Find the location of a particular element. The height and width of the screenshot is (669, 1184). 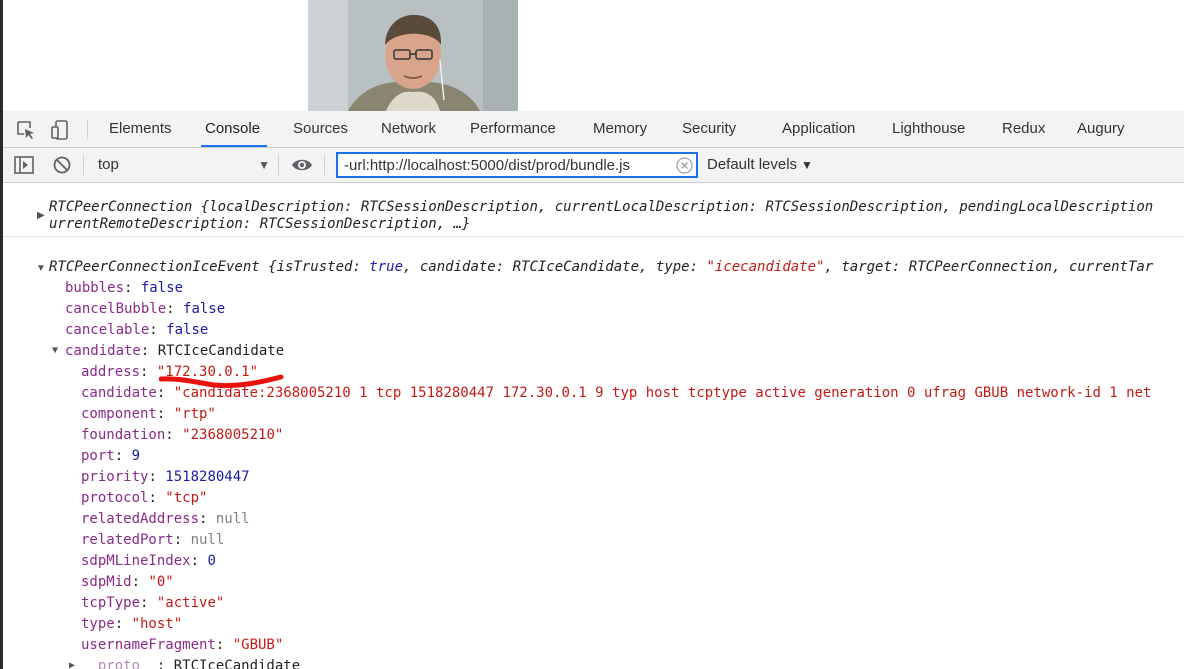

property-value: "2368005210" is located at coordinates (233, 435).